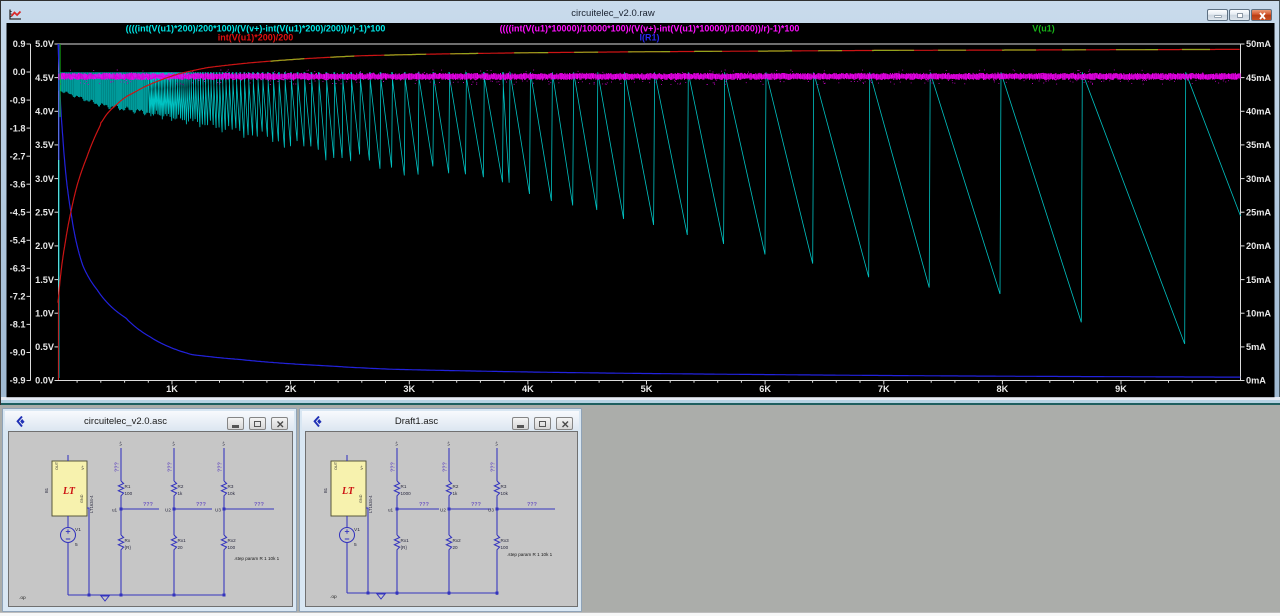  I want to click on svg-text: -9.0, so click(18, 353).